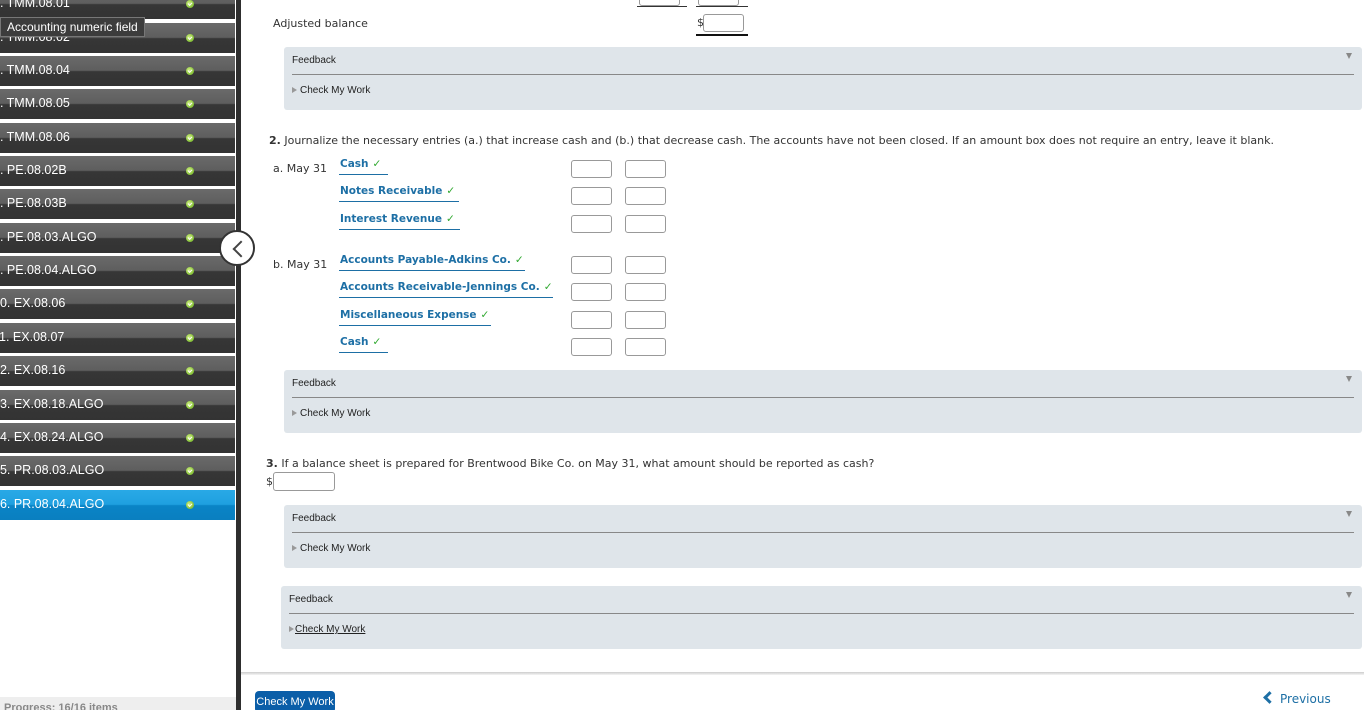  What do you see at coordinates (399, 221) in the screenshot?
I see `account-select: Interest Revenue ✓` at bounding box center [399, 221].